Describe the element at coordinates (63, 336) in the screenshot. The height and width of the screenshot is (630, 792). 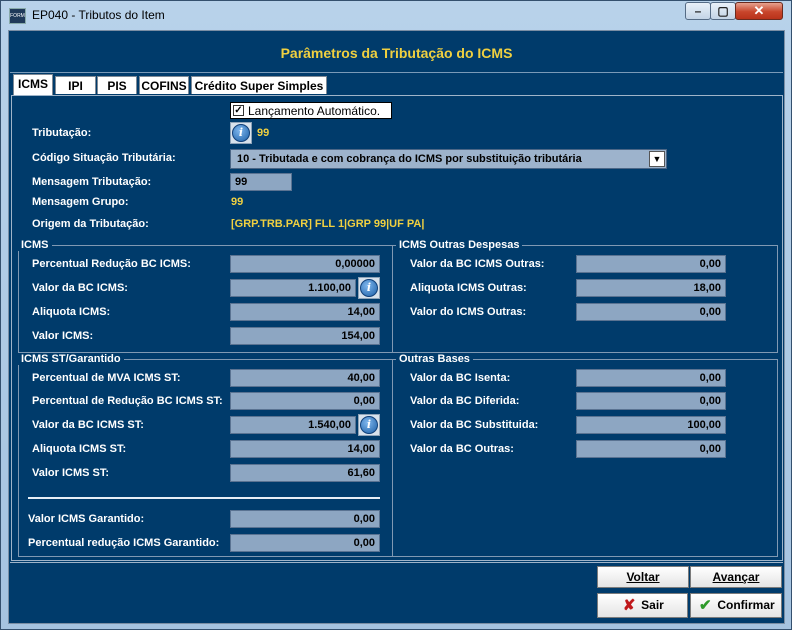
I see `icms-row-label: Valor ICMS:` at that location.